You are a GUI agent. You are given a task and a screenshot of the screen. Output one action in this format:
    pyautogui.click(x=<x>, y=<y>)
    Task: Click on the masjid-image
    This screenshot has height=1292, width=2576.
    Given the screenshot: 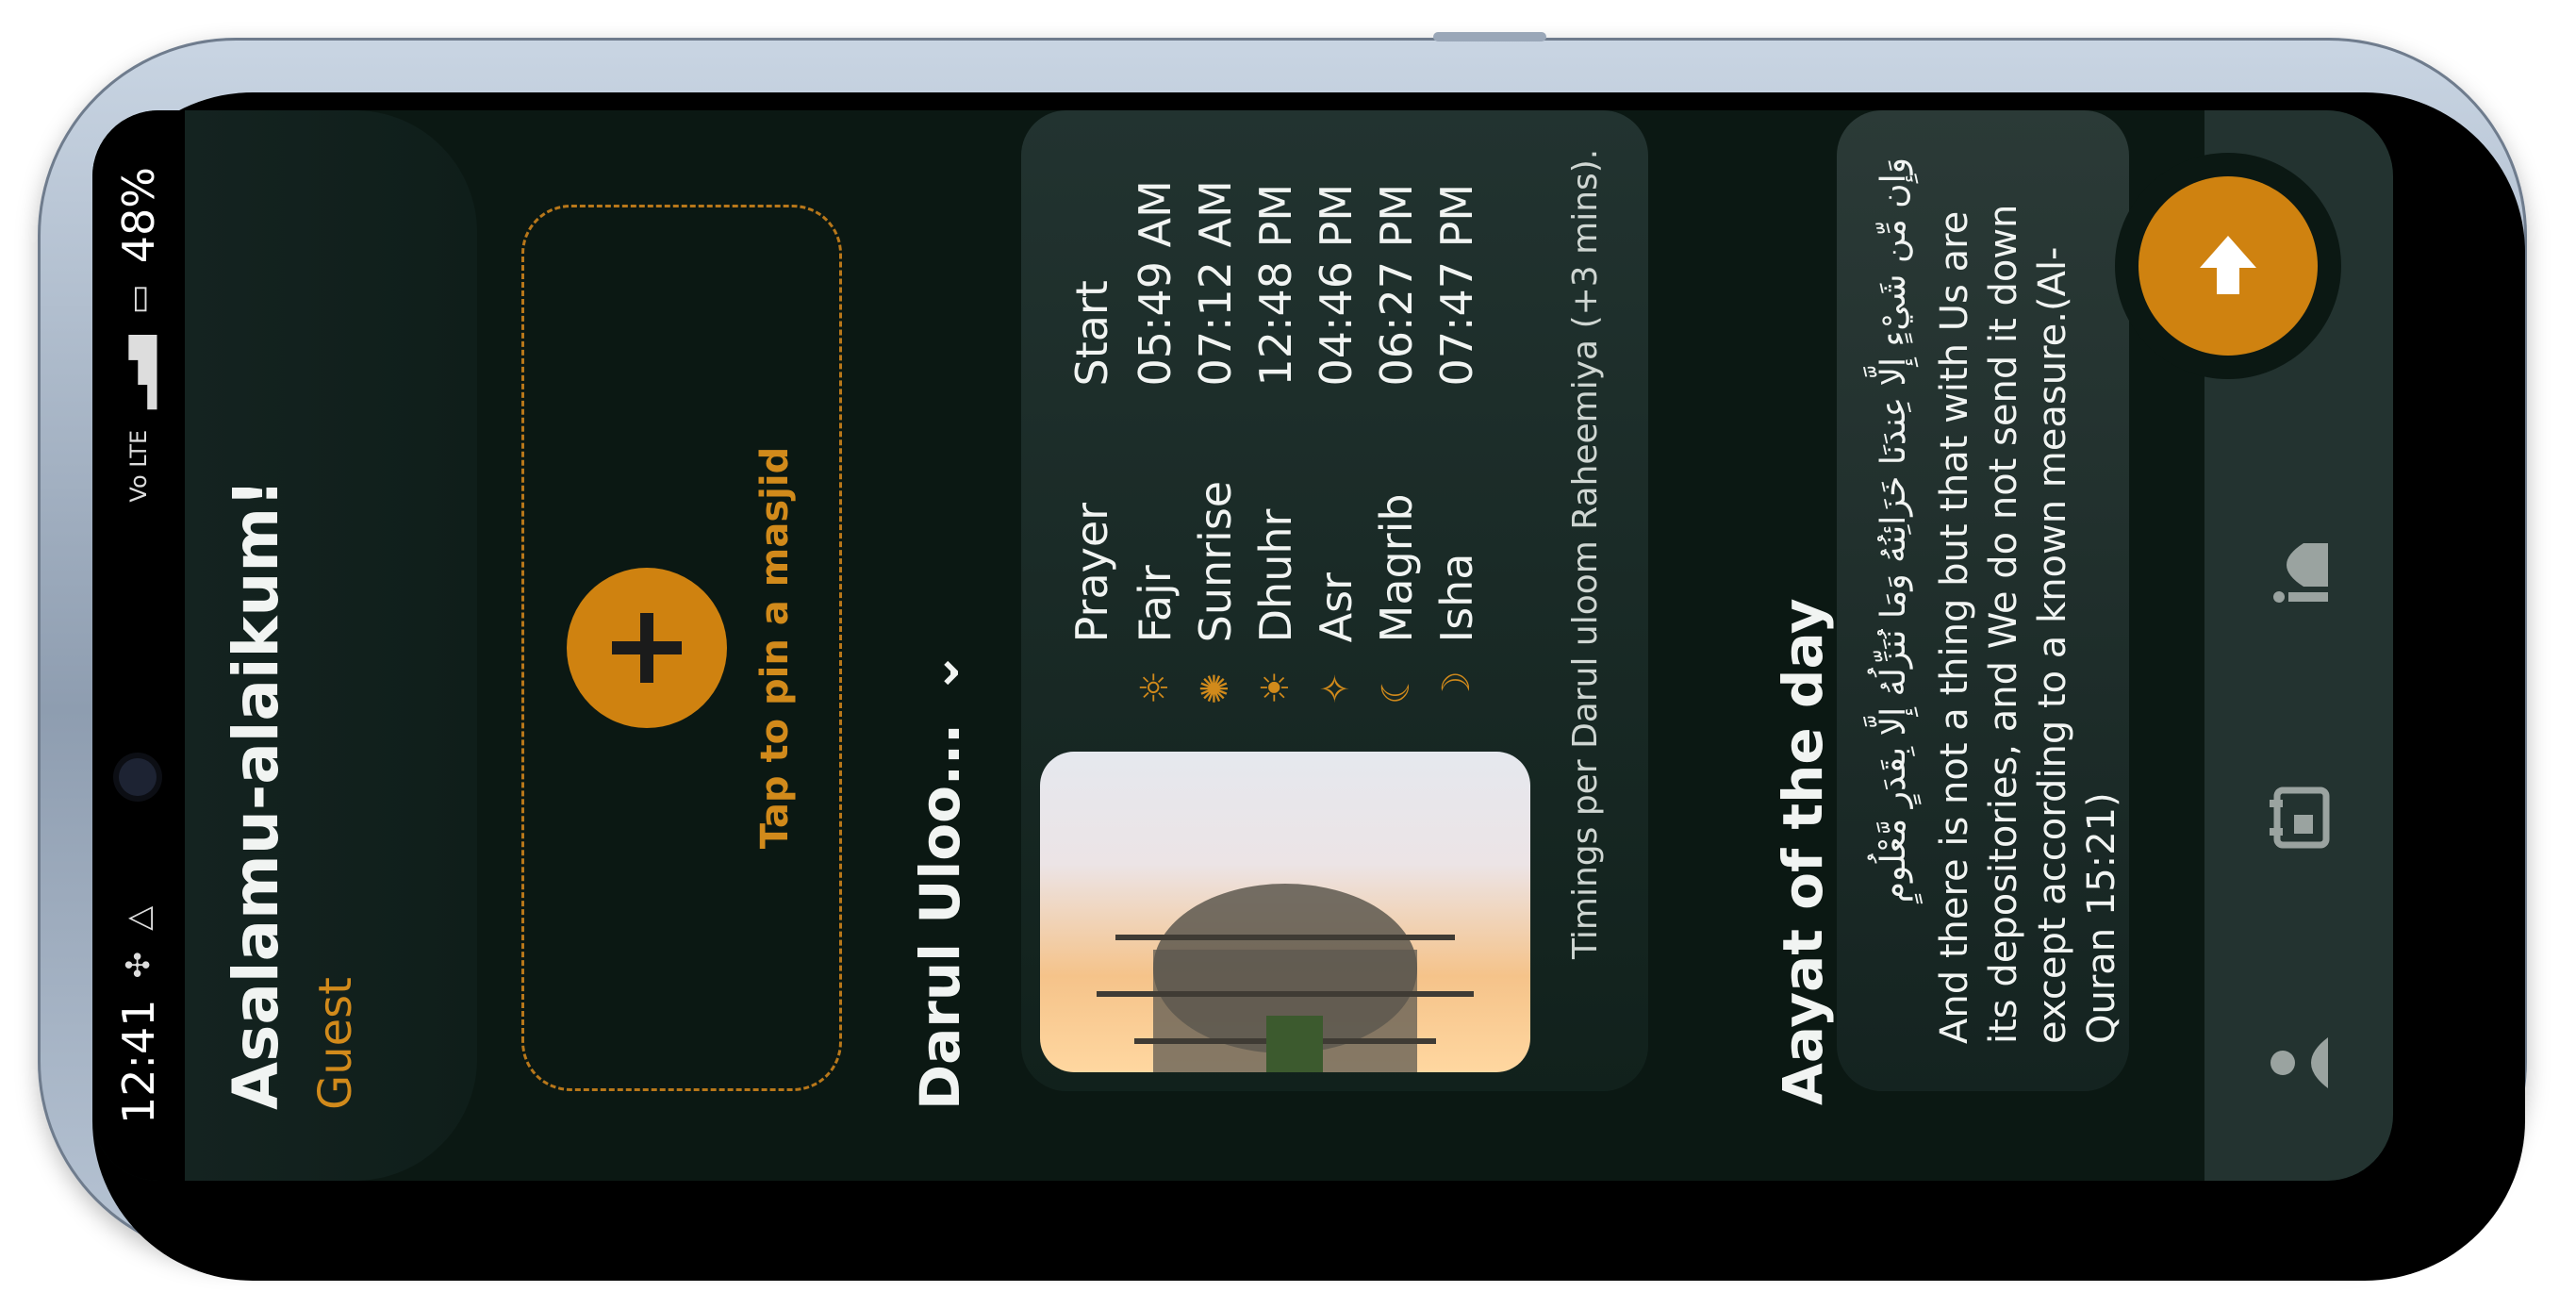 What is the action you would take?
    pyautogui.click(x=1285, y=912)
    